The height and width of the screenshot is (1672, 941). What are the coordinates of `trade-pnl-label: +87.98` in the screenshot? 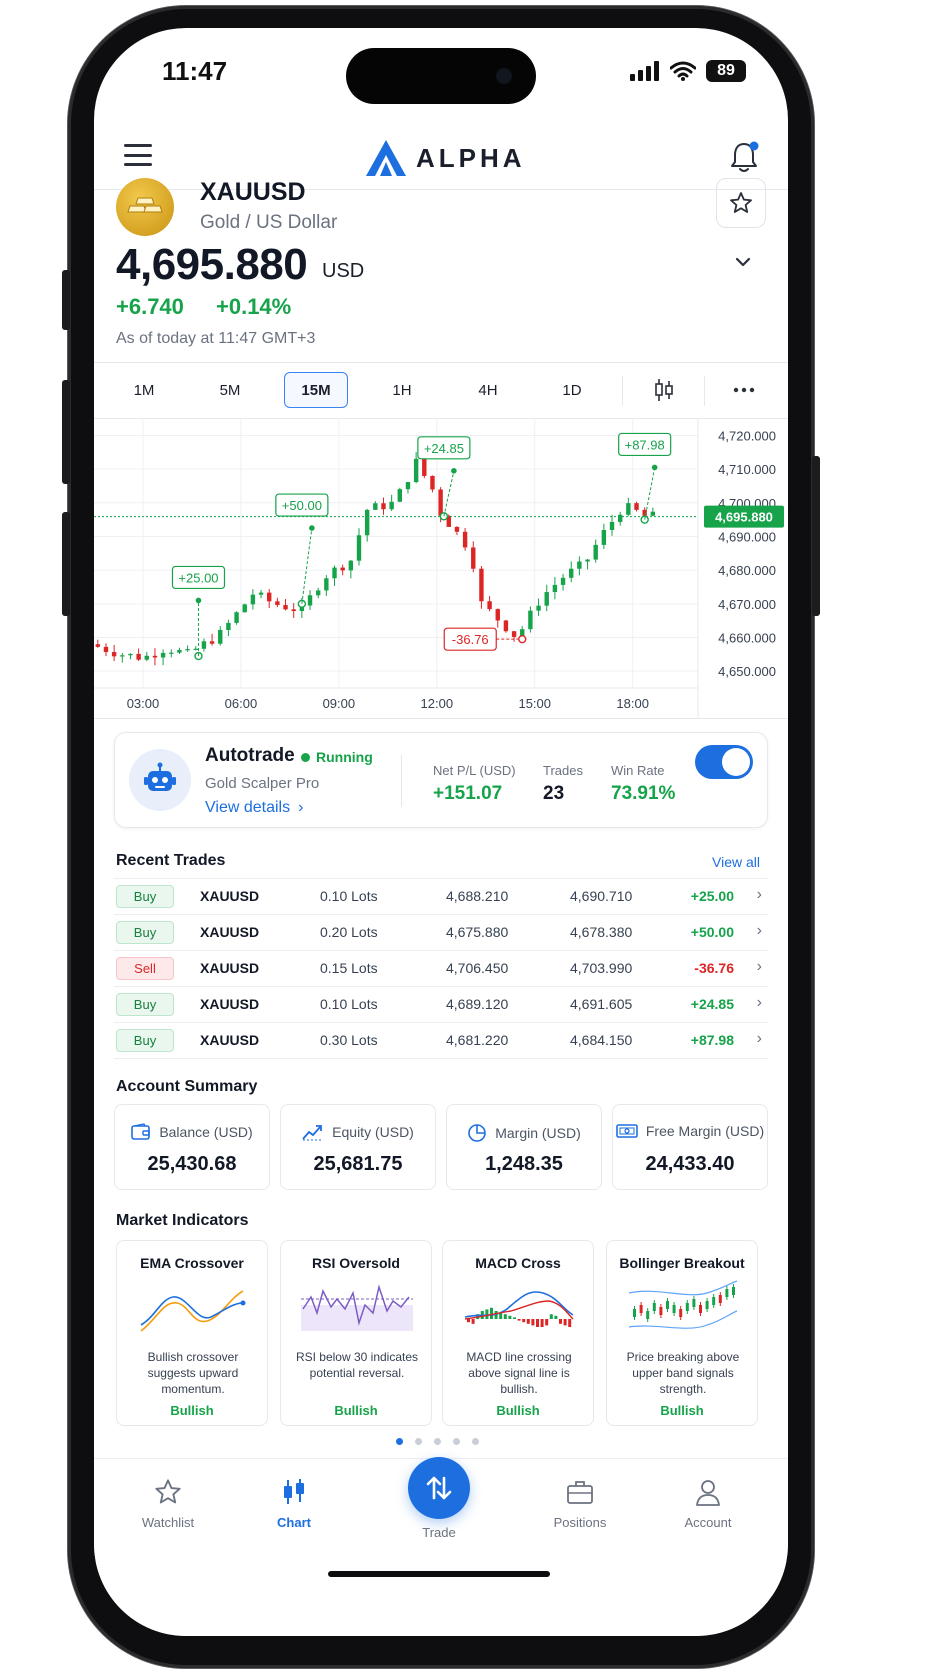 It's located at (645, 444).